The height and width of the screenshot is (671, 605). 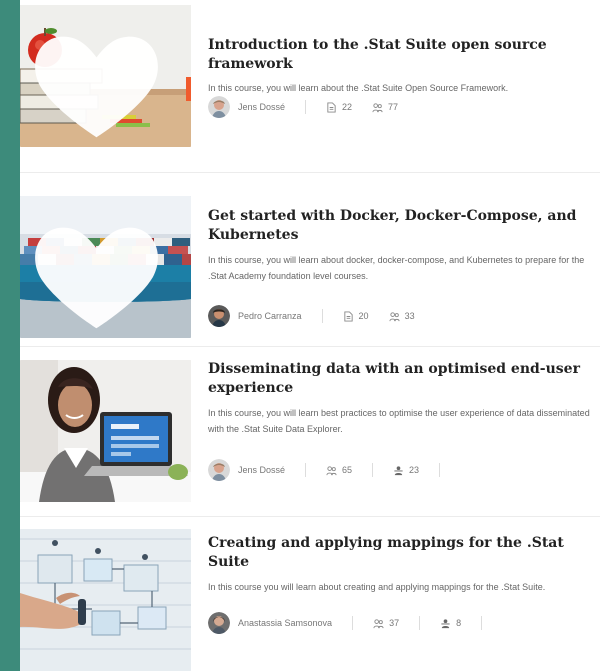 What do you see at coordinates (386, 623) in the screenshot?
I see `students-count: 37` at bounding box center [386, 623].